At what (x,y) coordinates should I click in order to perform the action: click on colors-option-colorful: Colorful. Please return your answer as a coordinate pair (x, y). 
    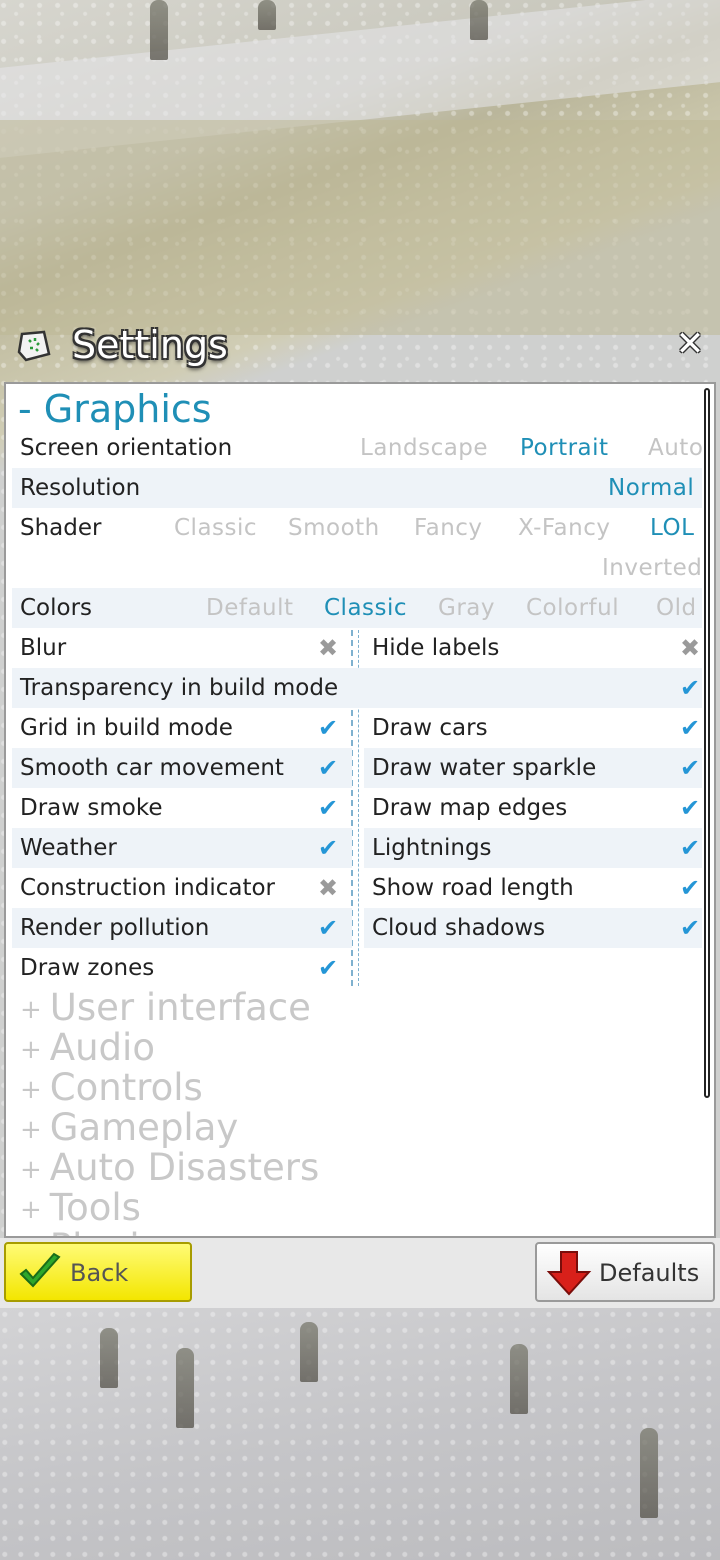
    Looking at the image, I should click on (572, 608).